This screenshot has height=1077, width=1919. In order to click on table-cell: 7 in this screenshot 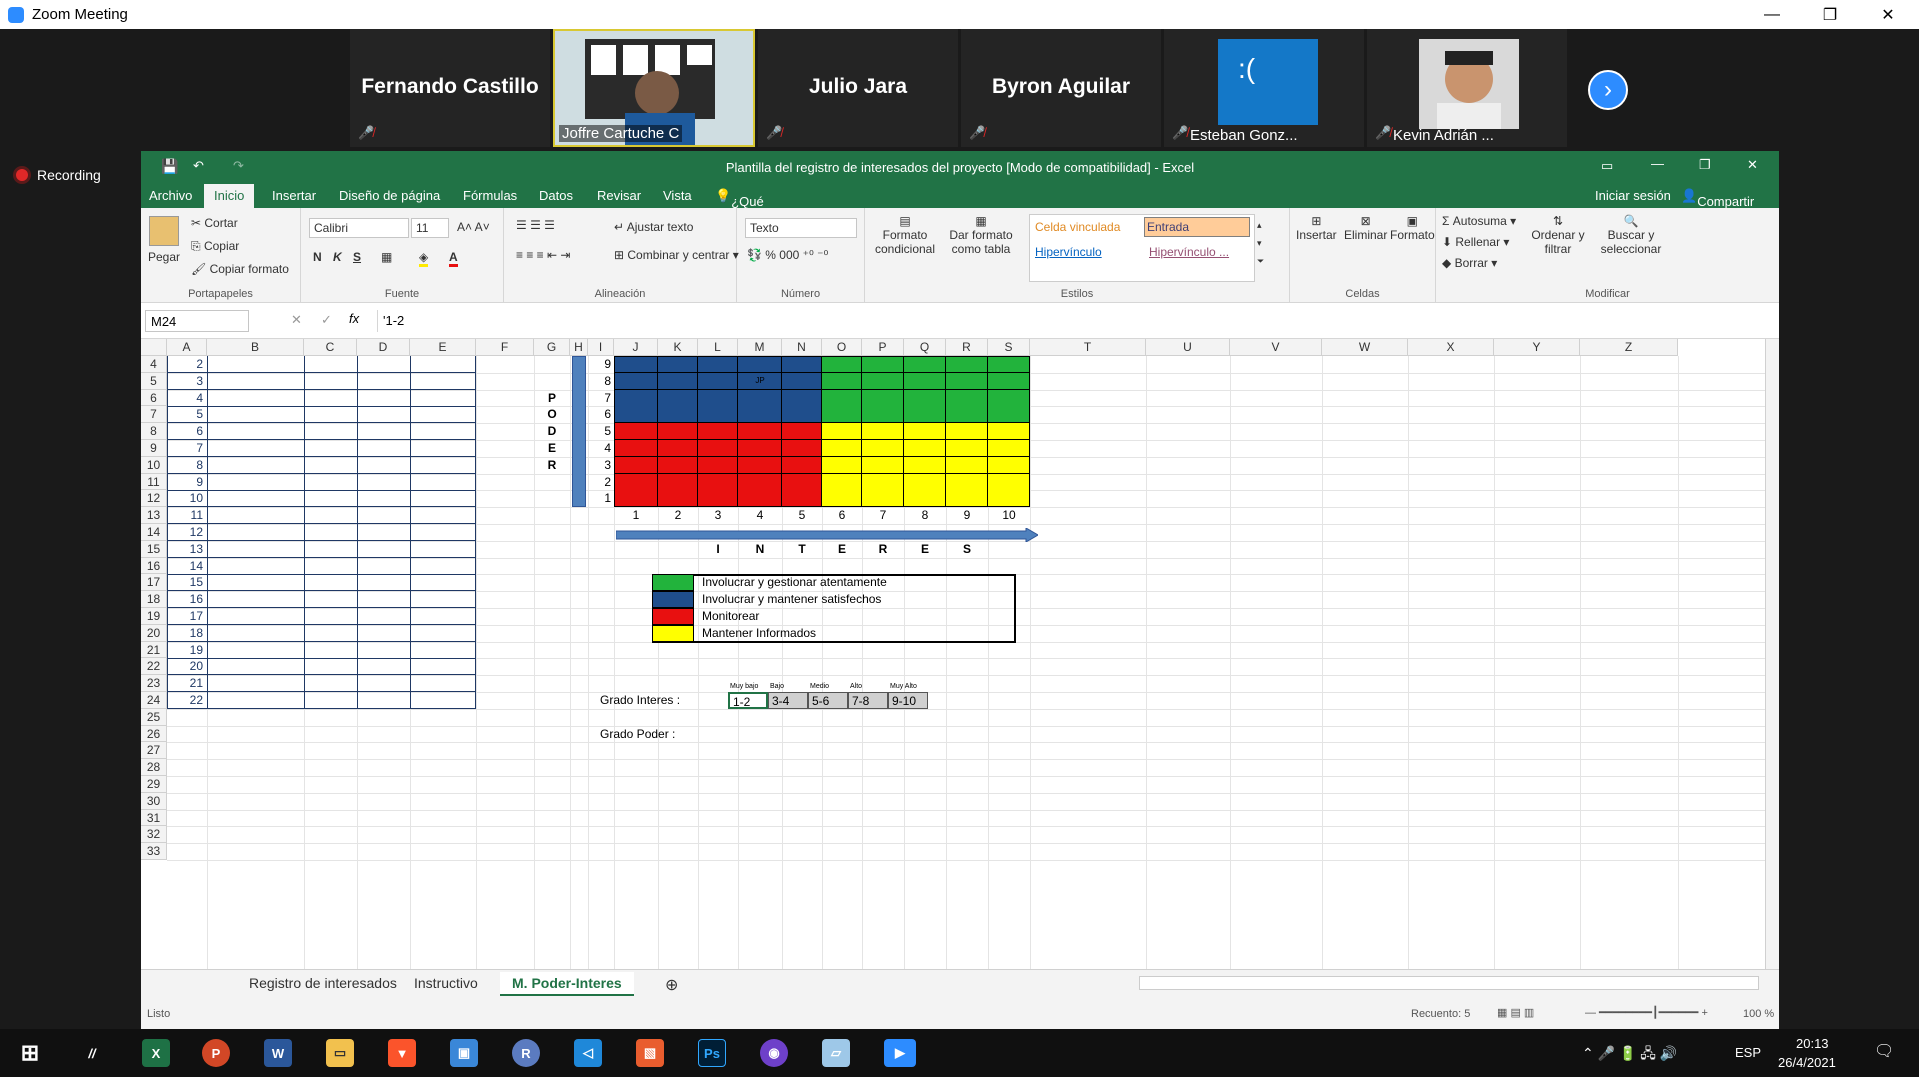, I will do `click(187, 448)`.